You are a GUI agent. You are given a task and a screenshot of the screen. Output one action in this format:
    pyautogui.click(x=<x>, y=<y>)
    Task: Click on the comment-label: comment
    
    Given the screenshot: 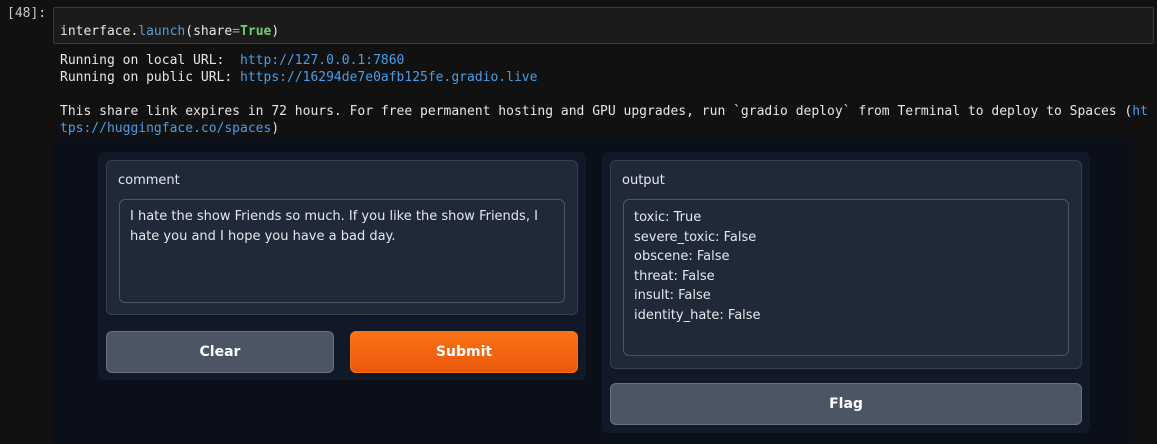 What is the action you would take?
    pyautogui.click(x=149, y=180)
    